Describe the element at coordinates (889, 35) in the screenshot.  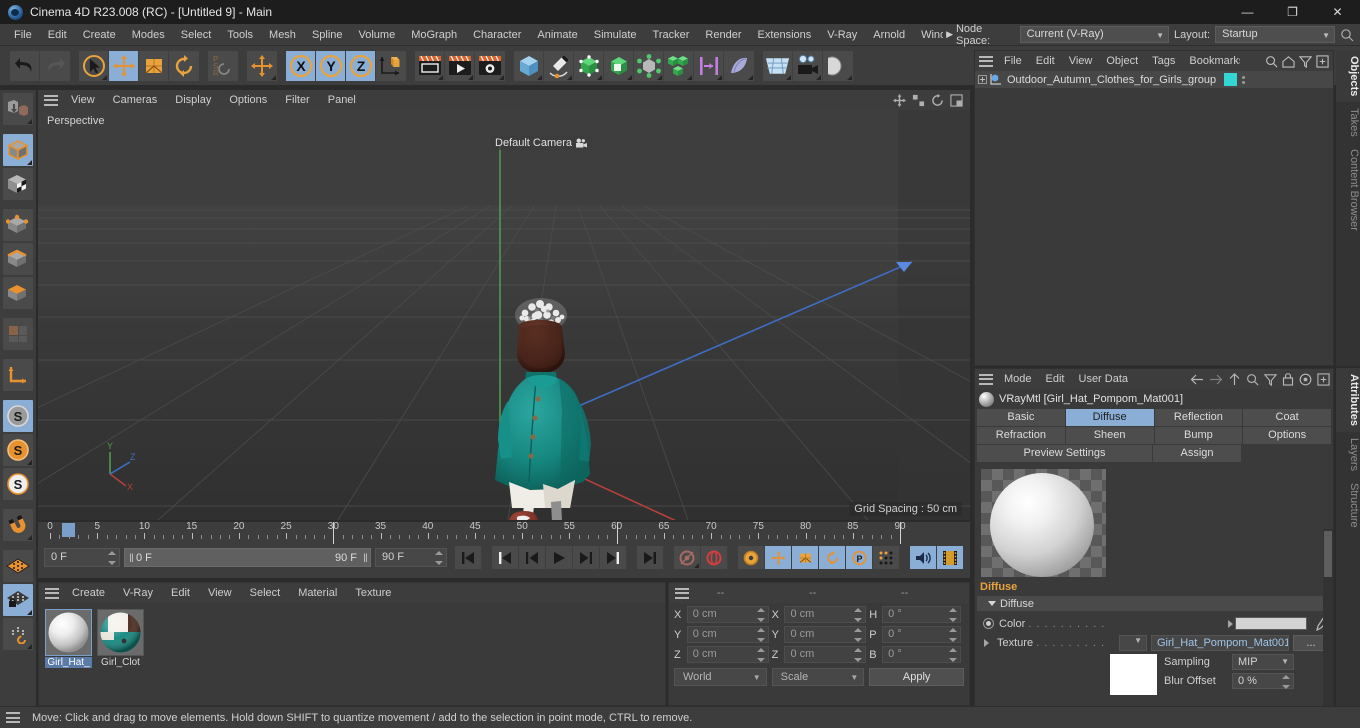
I see `menu-arnold: Arnold` at that location.